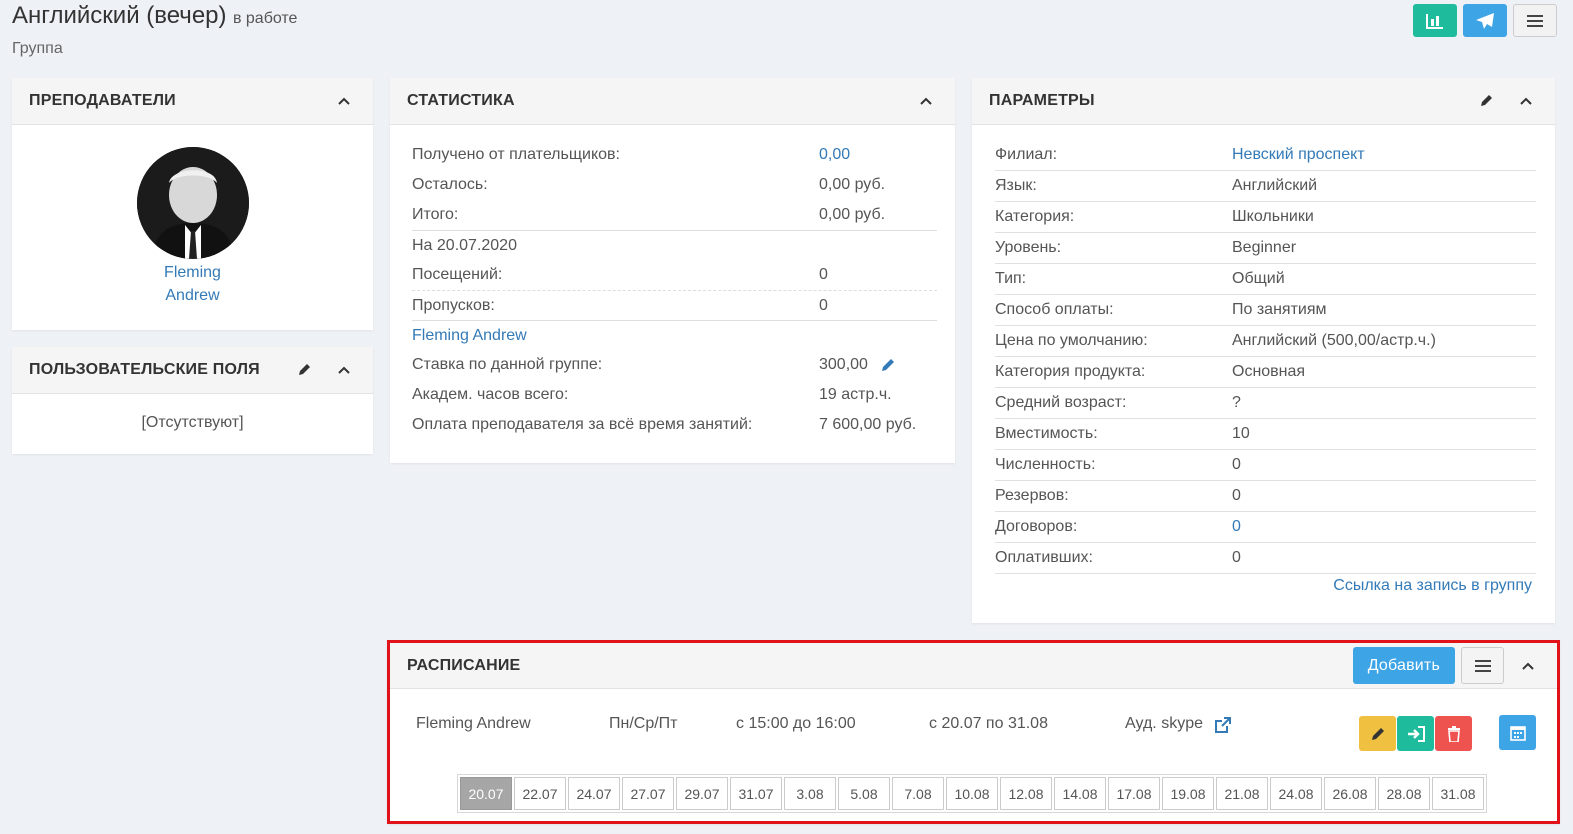  What do you see at coordinates (1011, 278) in the screenshot?
I see `param-label: Тип:` at bounding box center [1011, 278].